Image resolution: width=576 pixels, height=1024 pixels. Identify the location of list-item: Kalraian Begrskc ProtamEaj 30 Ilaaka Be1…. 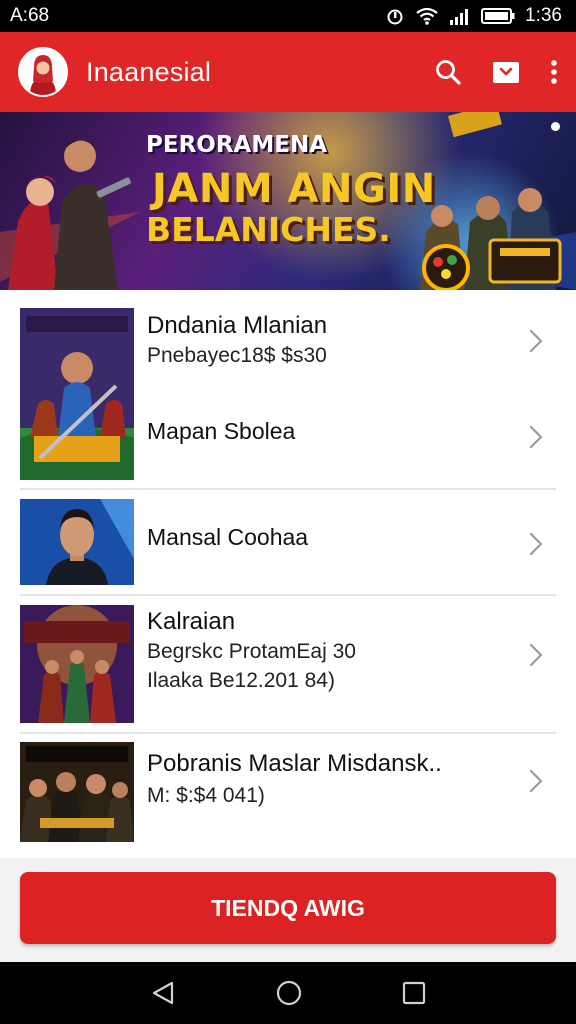
(288, 664).